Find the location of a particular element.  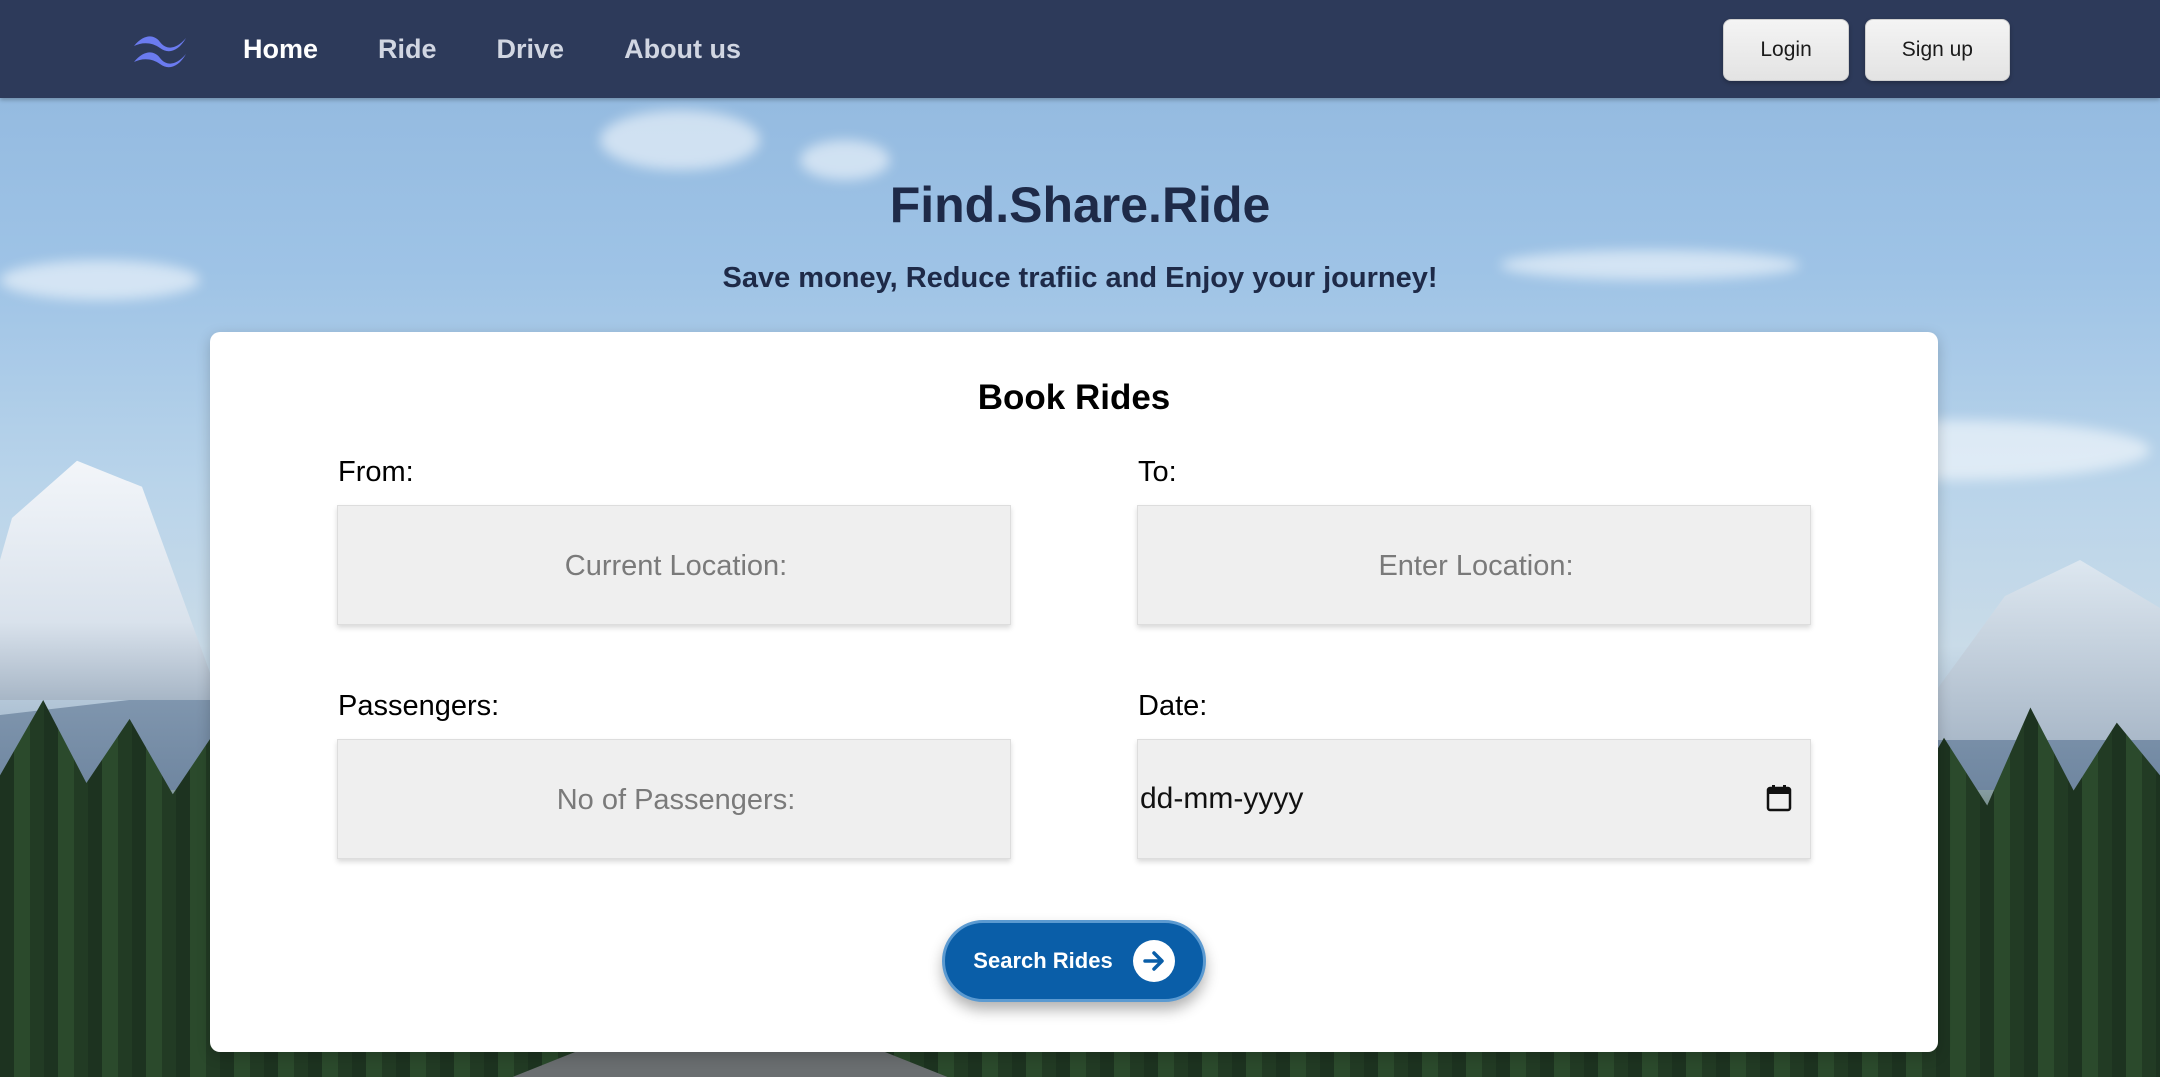

login-button: Login is located at coordinates (1786, 50).